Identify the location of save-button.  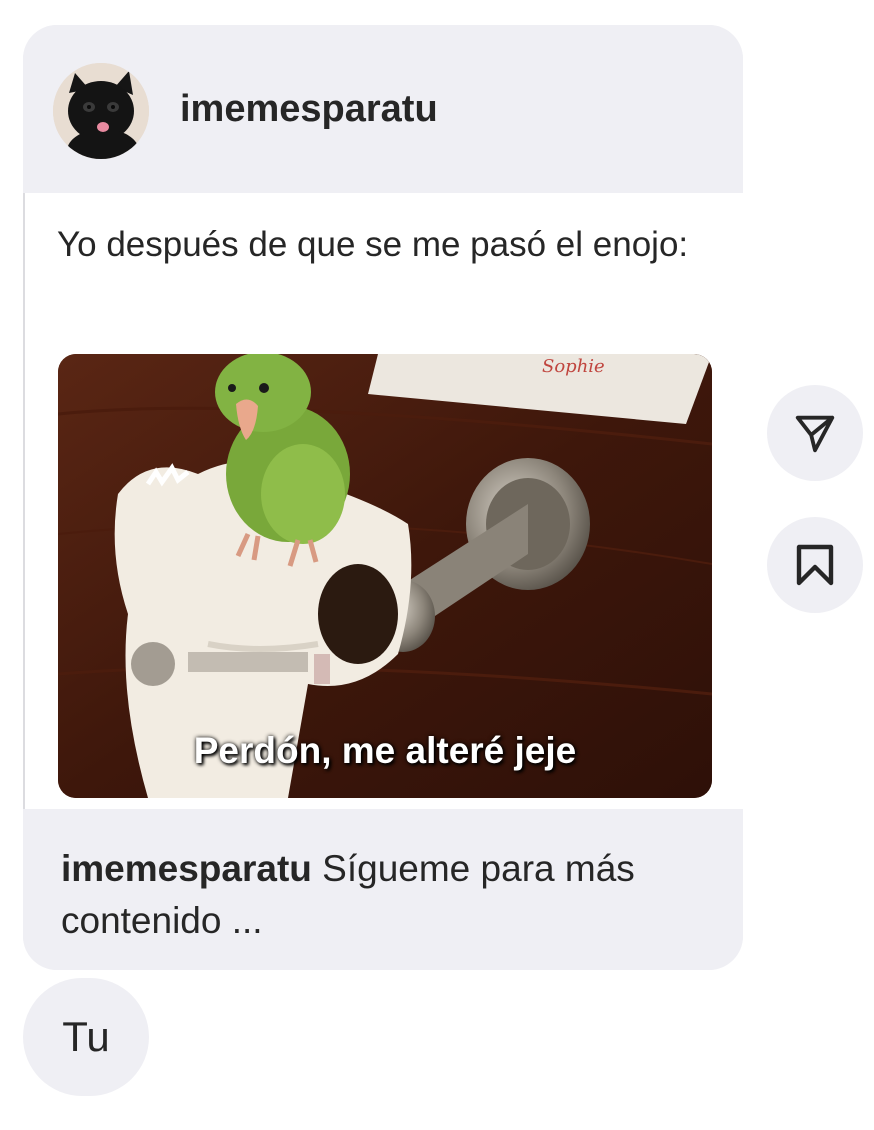
(815, 565).